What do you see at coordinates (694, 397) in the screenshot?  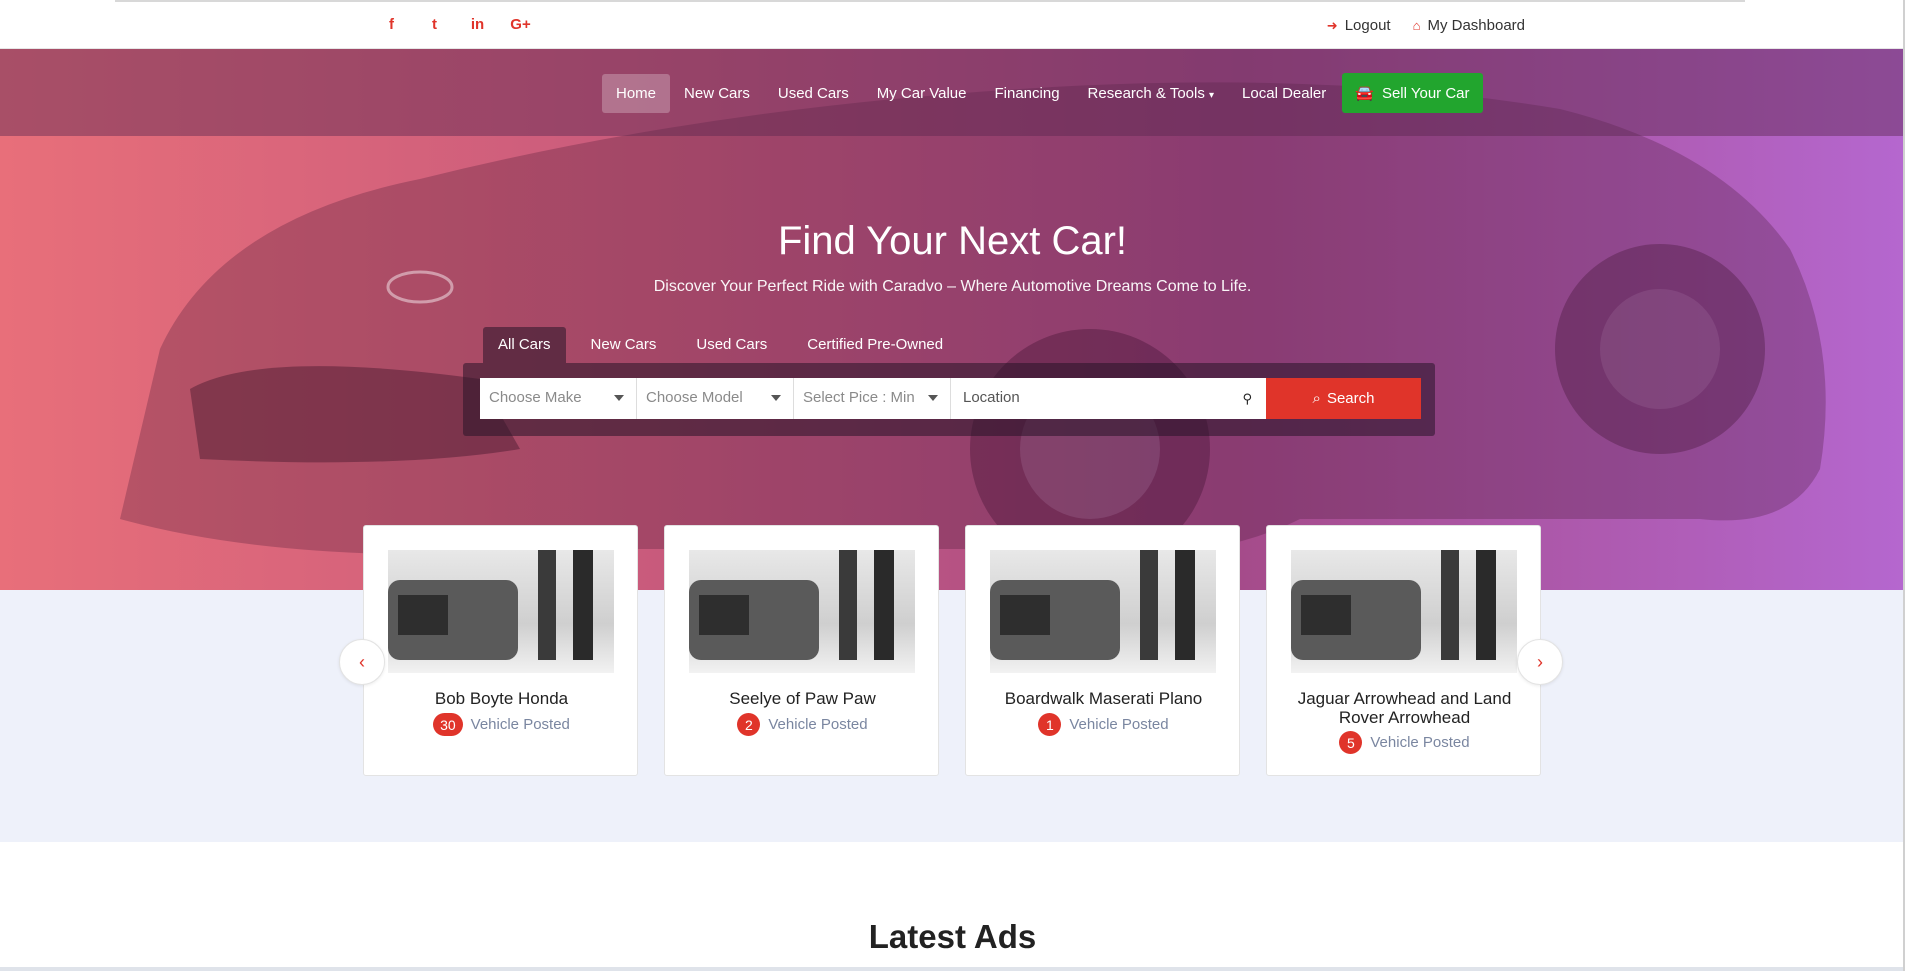 I see `model-select-value: Choose Model` at bounding box center [694, 397].